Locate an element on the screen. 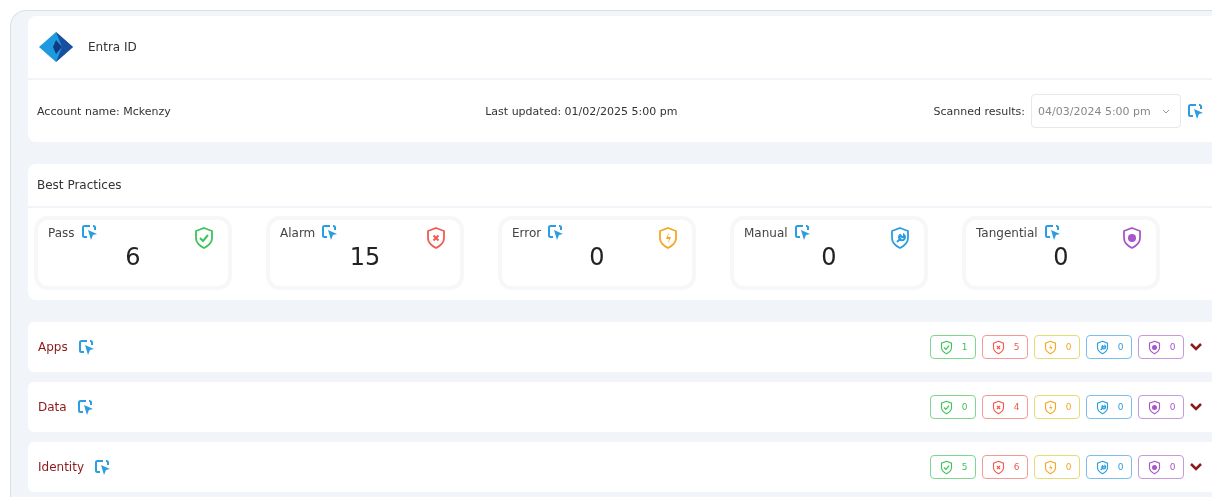 Image resolution: width=1212 pixels, height=497 pixels. category-title: Apps is located at coordinates (53, 347).